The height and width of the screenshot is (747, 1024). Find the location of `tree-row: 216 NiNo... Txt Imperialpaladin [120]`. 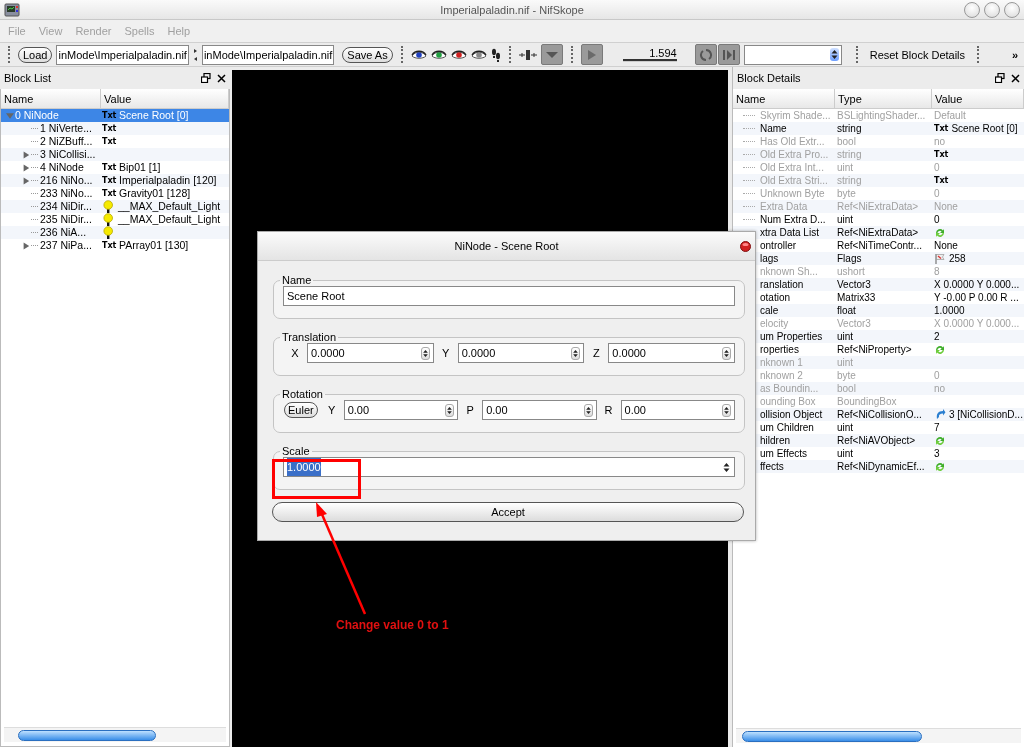

tree-row: 216 NiNo... Txt Imperialpaladin [120] is located at coordinates (115, 180).